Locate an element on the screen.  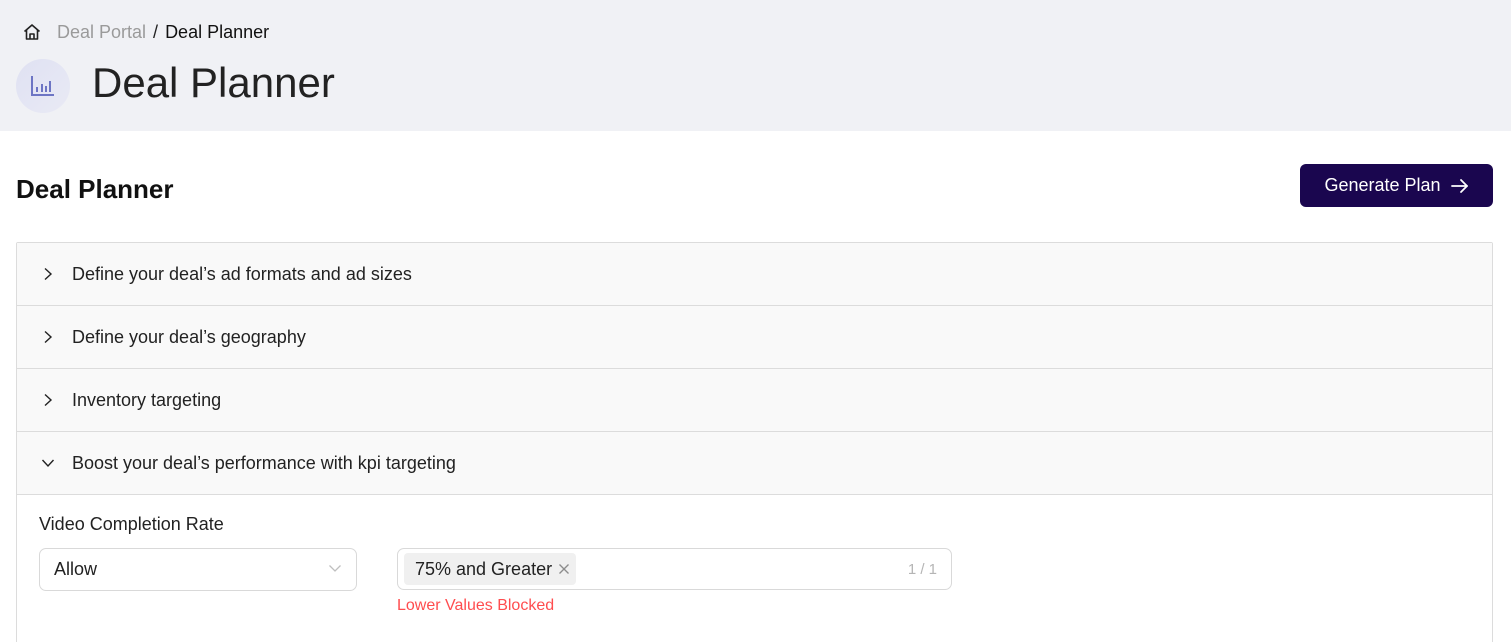
breadcrumb: Deal Portal / Deal Planner is located at coordinates (145, 32).